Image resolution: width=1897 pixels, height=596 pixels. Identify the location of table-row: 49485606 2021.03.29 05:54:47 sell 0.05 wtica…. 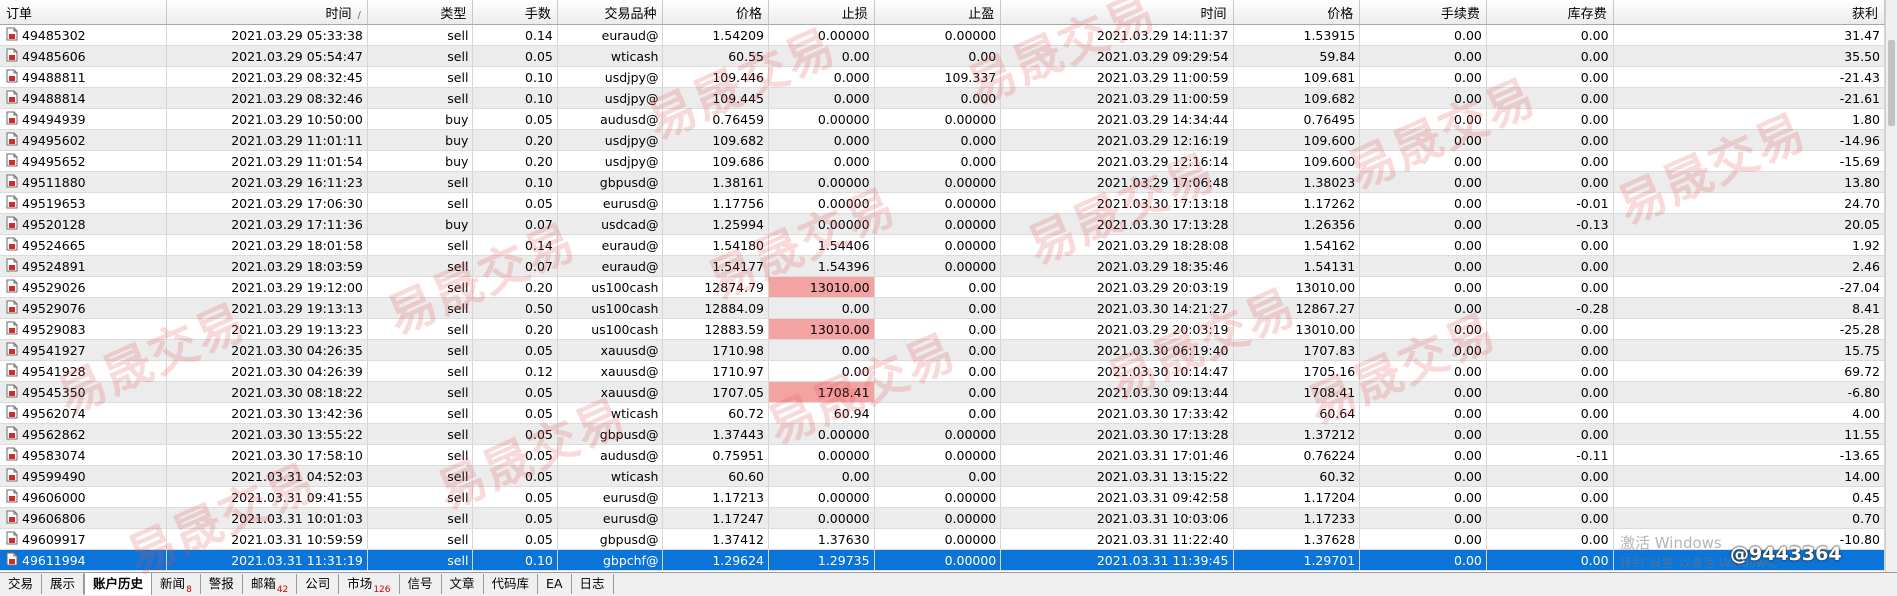
(942, 56).